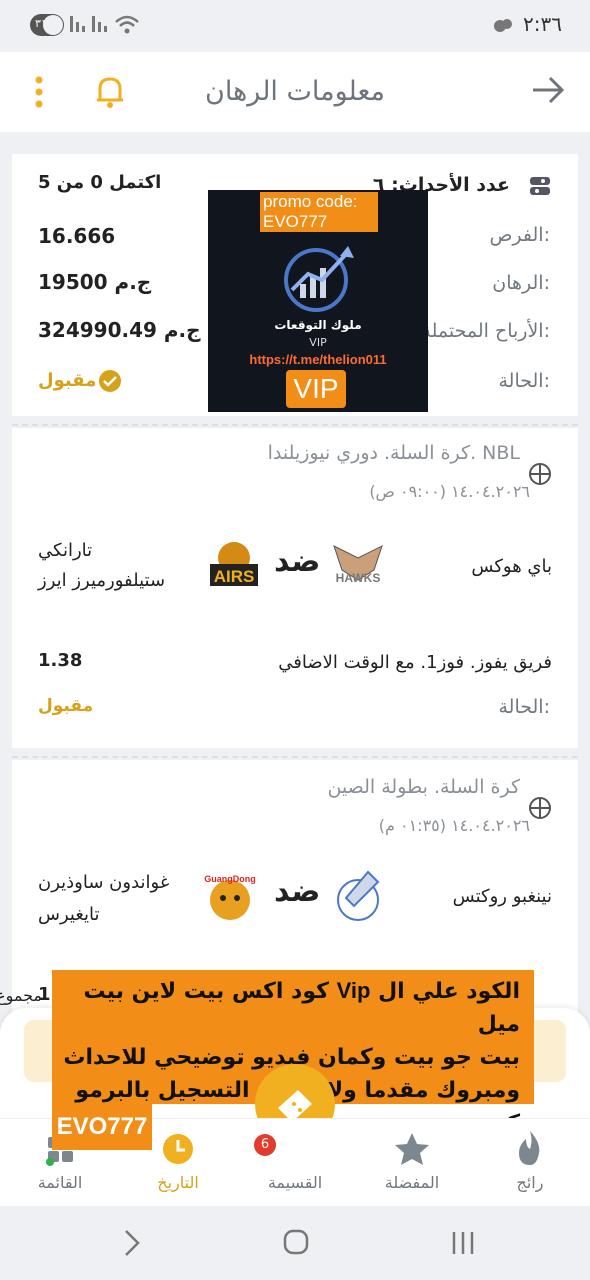 This screenshot has height=1280, width=590. What do you see at coordinates (542, 24) in the screenshot?
I see `clock-time: ٢:٣٦` at bounding box center [542, 24].